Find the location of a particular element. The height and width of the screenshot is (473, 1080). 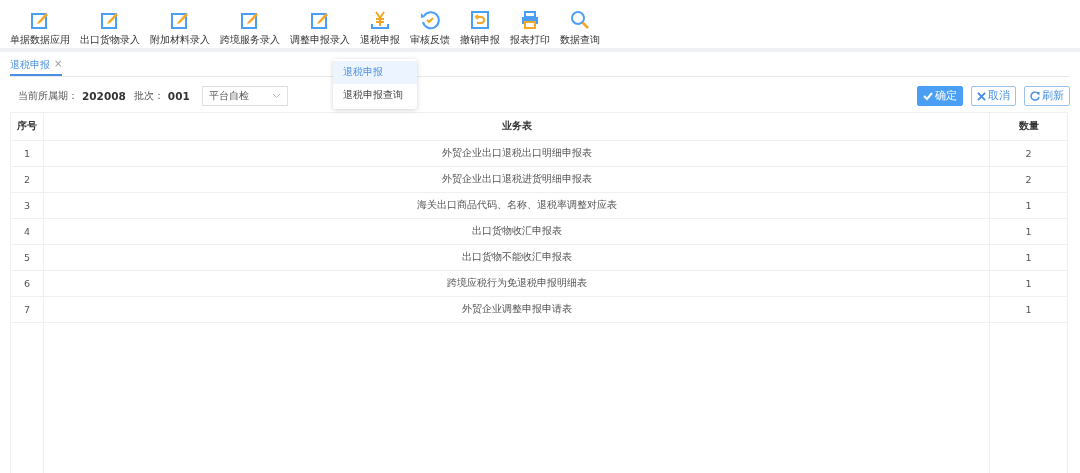

select-field: 平台自检 is located at coordinates (244, 96).